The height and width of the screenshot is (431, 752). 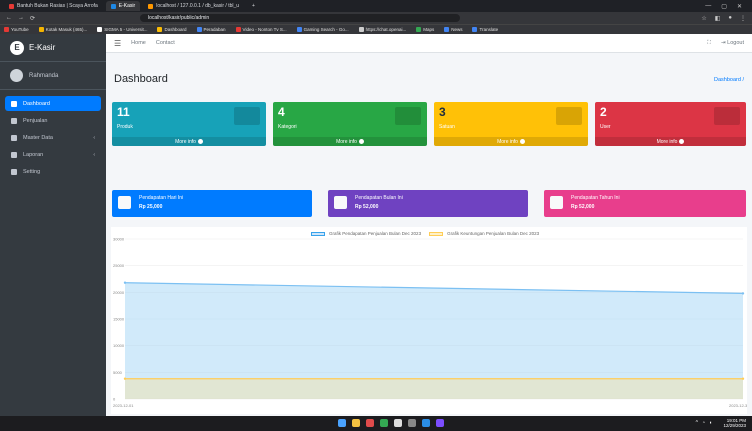 I want to click on page-title: Dashboard, so click(x=141, y=79).